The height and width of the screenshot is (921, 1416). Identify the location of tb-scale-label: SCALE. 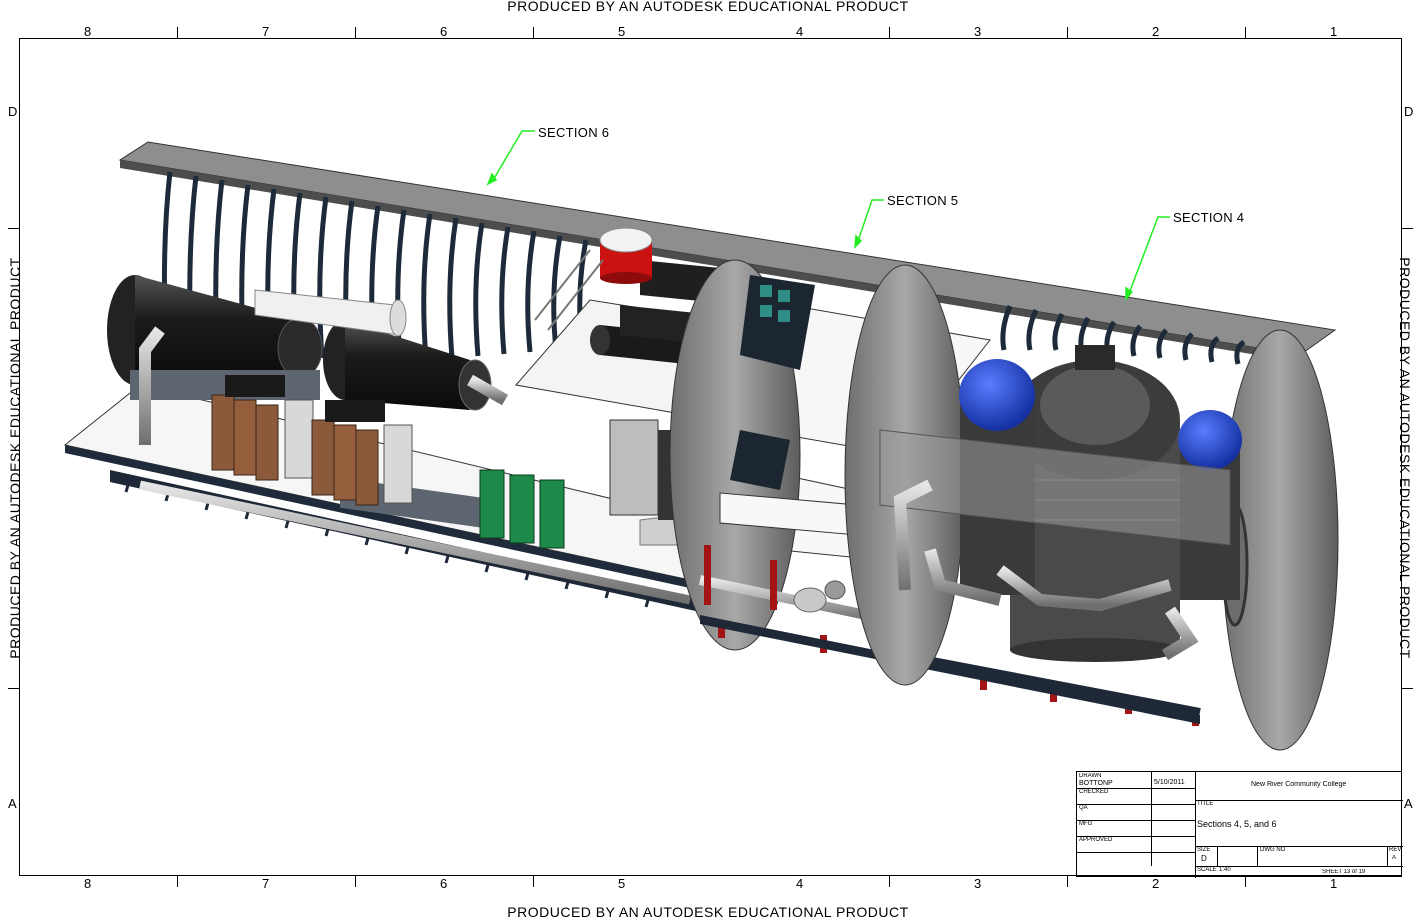
(1207, 870).